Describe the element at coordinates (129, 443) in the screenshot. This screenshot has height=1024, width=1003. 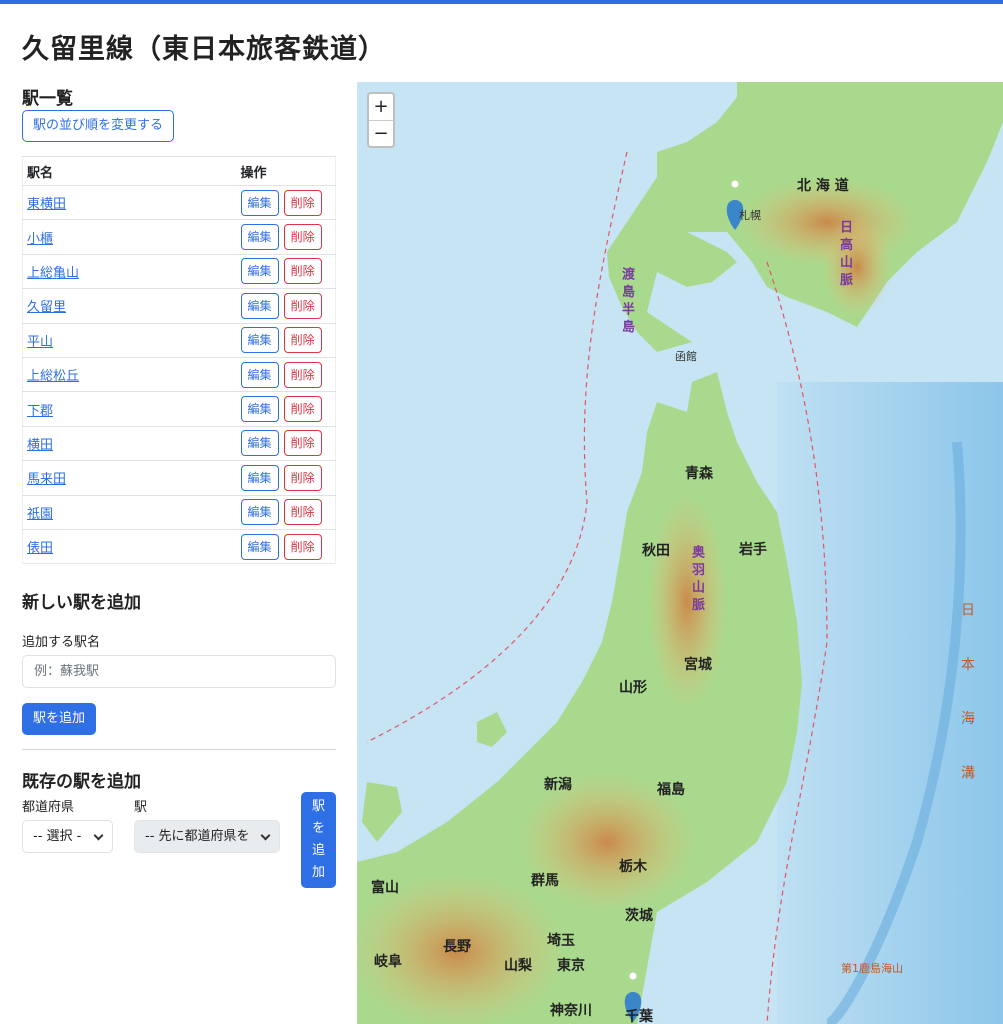
I see `station-name-cell: 横田` at that location.